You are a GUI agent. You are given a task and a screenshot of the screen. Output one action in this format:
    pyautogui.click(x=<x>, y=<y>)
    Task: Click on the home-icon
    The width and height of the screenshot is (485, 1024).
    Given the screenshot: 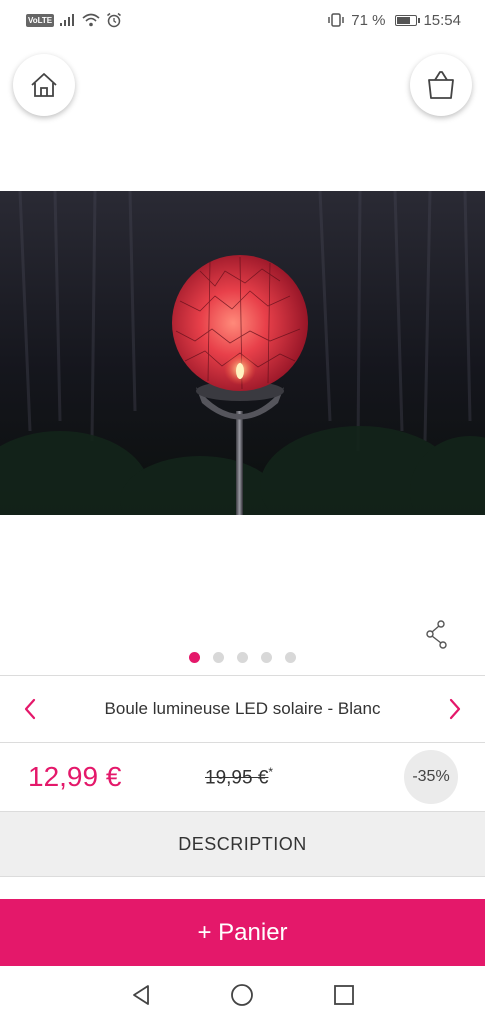 What is the action you would take?
    pyautogui.click(x=44, y=85)
    